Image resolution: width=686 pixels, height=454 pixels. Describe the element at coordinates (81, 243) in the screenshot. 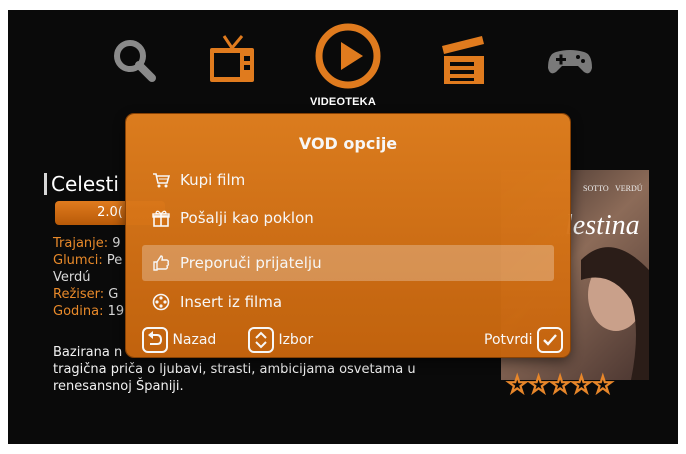

I see `duration-label: Trajanje:` at that location.